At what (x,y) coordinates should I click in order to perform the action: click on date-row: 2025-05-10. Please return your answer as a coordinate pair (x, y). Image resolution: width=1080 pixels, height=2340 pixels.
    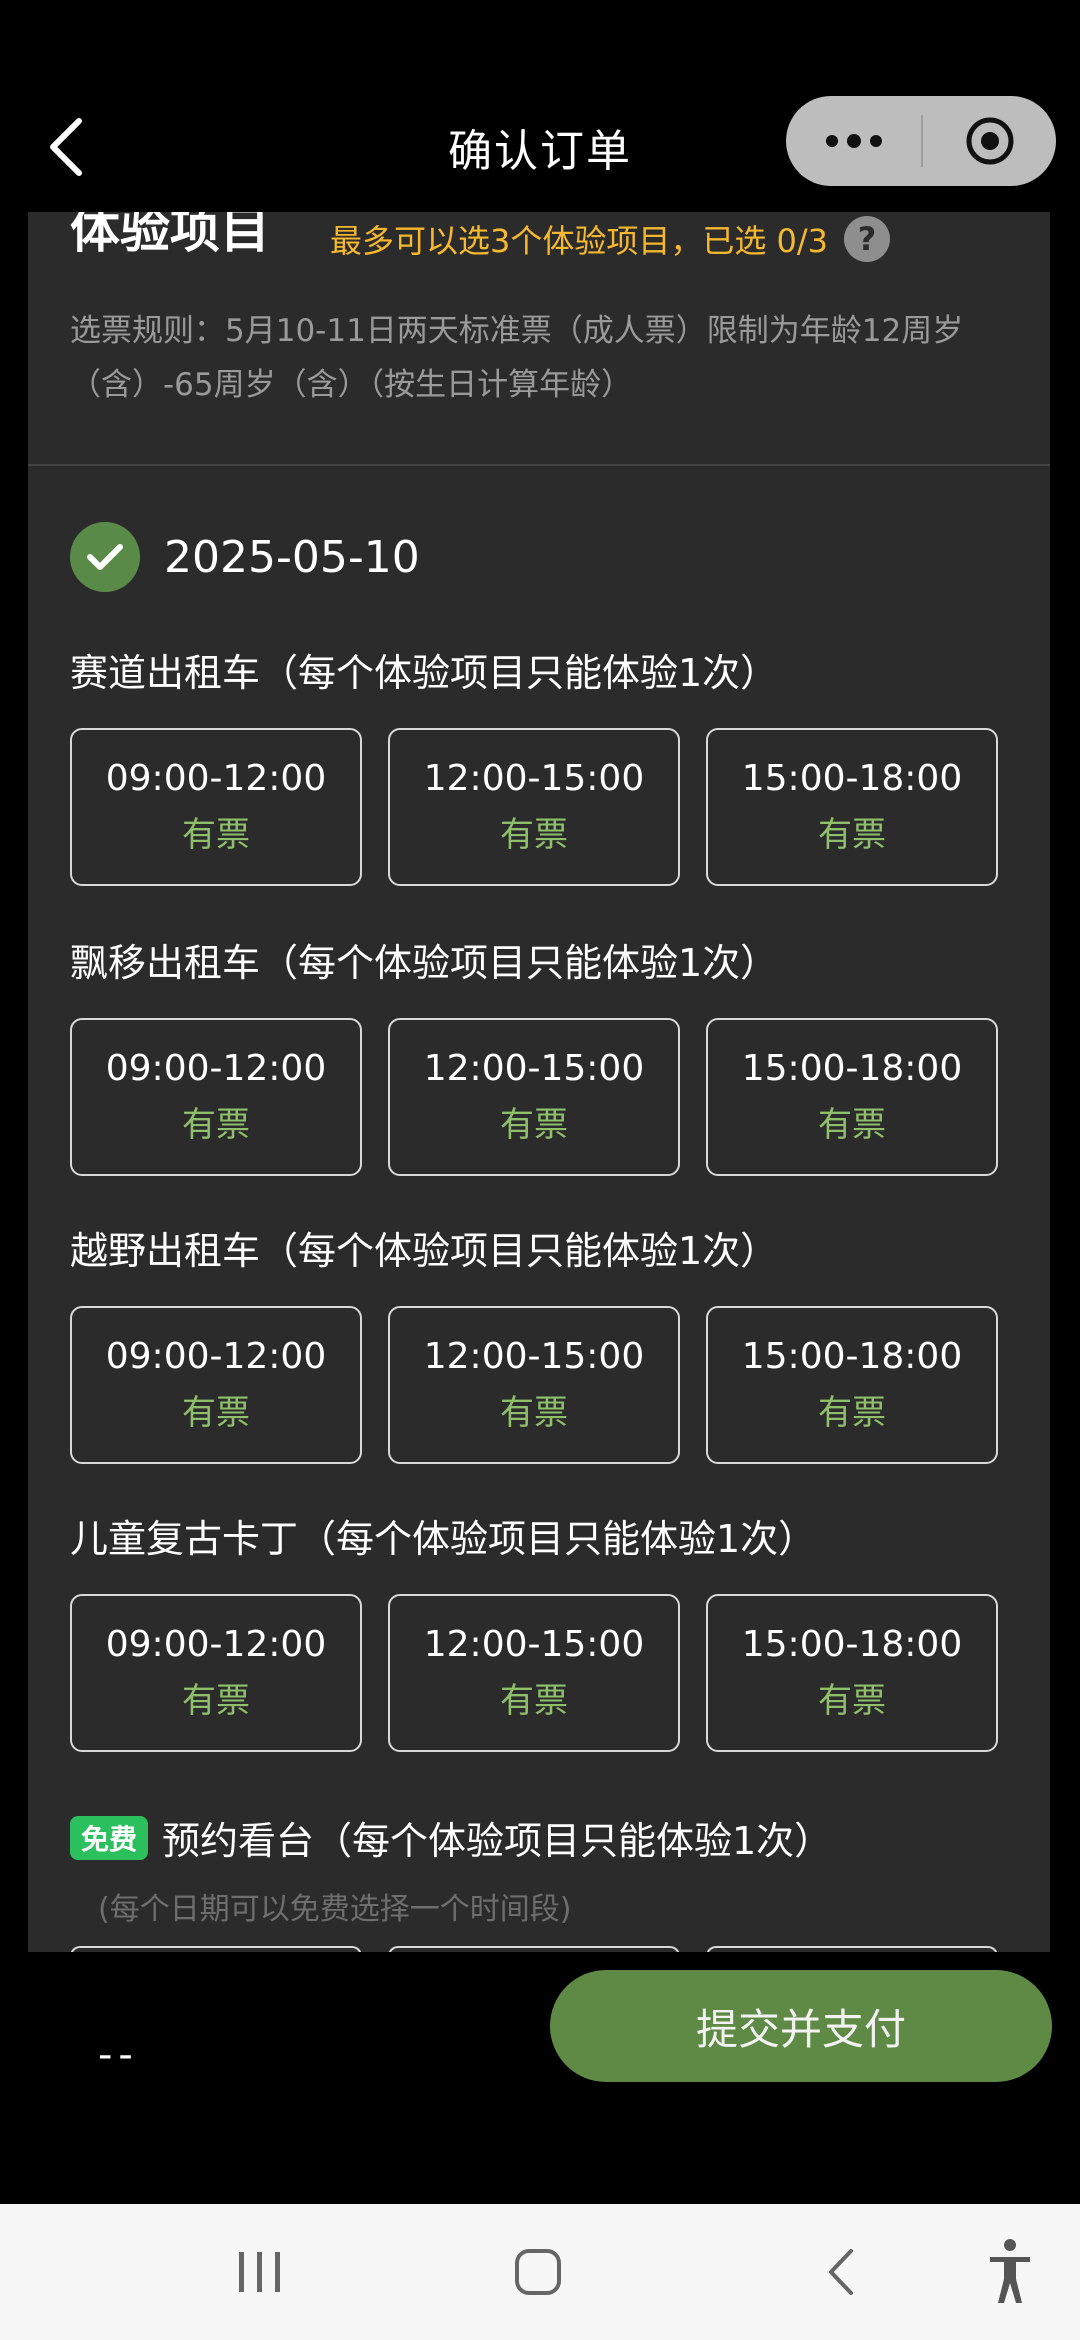
    Looking at the image, I should click on (245, 557).